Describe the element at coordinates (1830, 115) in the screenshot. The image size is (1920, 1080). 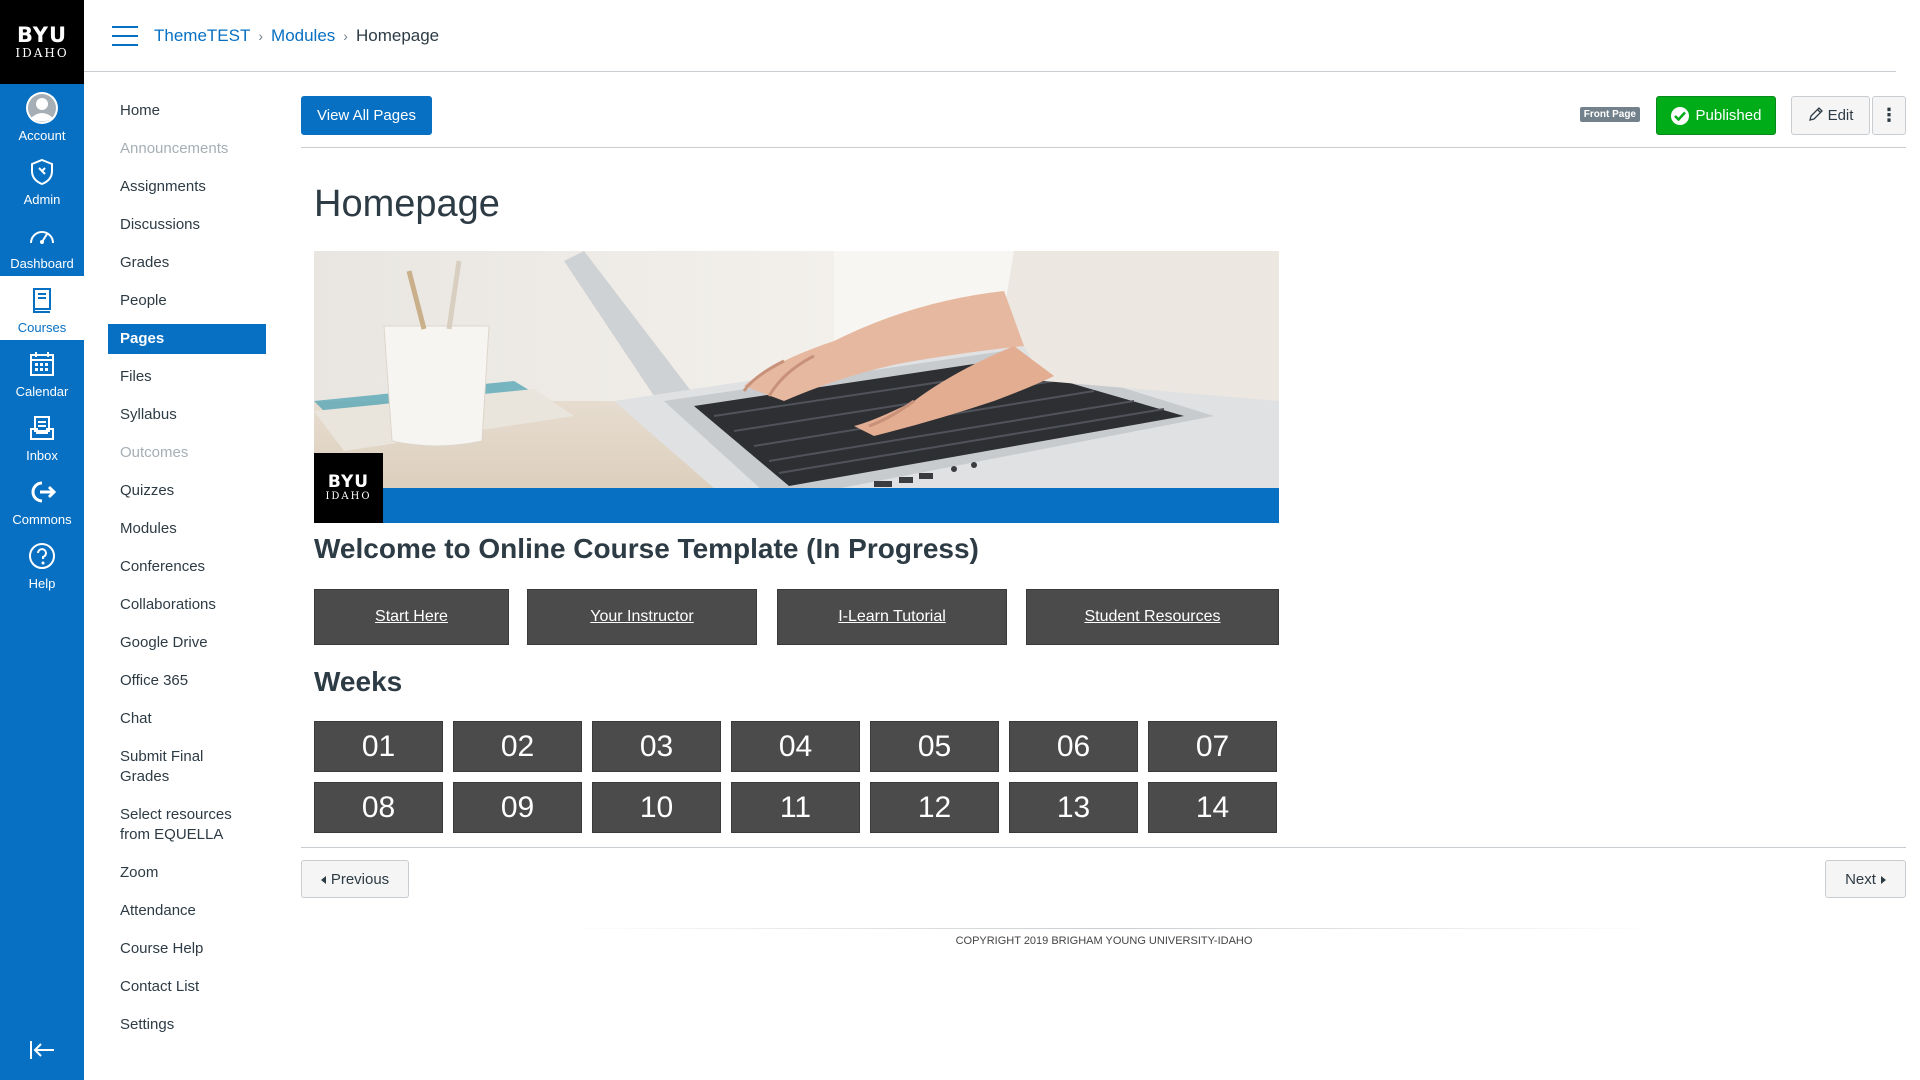
I see `edit-button: Edit` at that location.